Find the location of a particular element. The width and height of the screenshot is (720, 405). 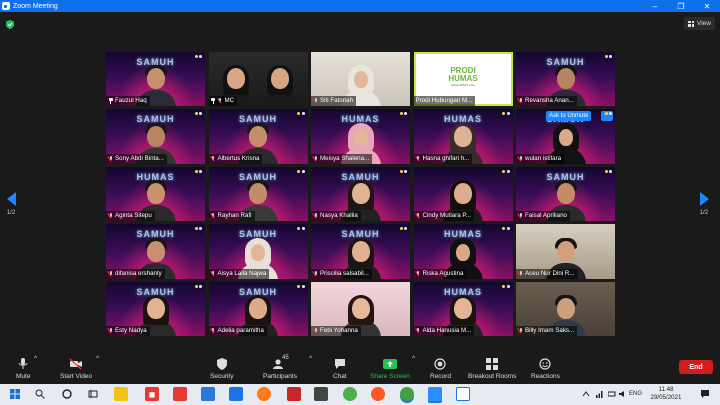

title-bar: Zoom Meeting – ❐ ✕ is located at coordinates (360, 6).